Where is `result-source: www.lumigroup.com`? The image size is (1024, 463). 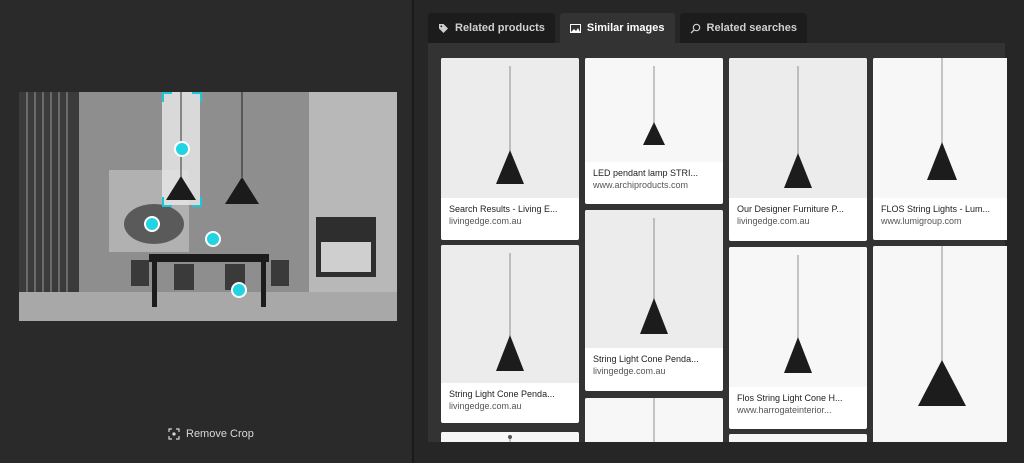
result-source: www.lumigroup.com is located at coordinates (921, 221).